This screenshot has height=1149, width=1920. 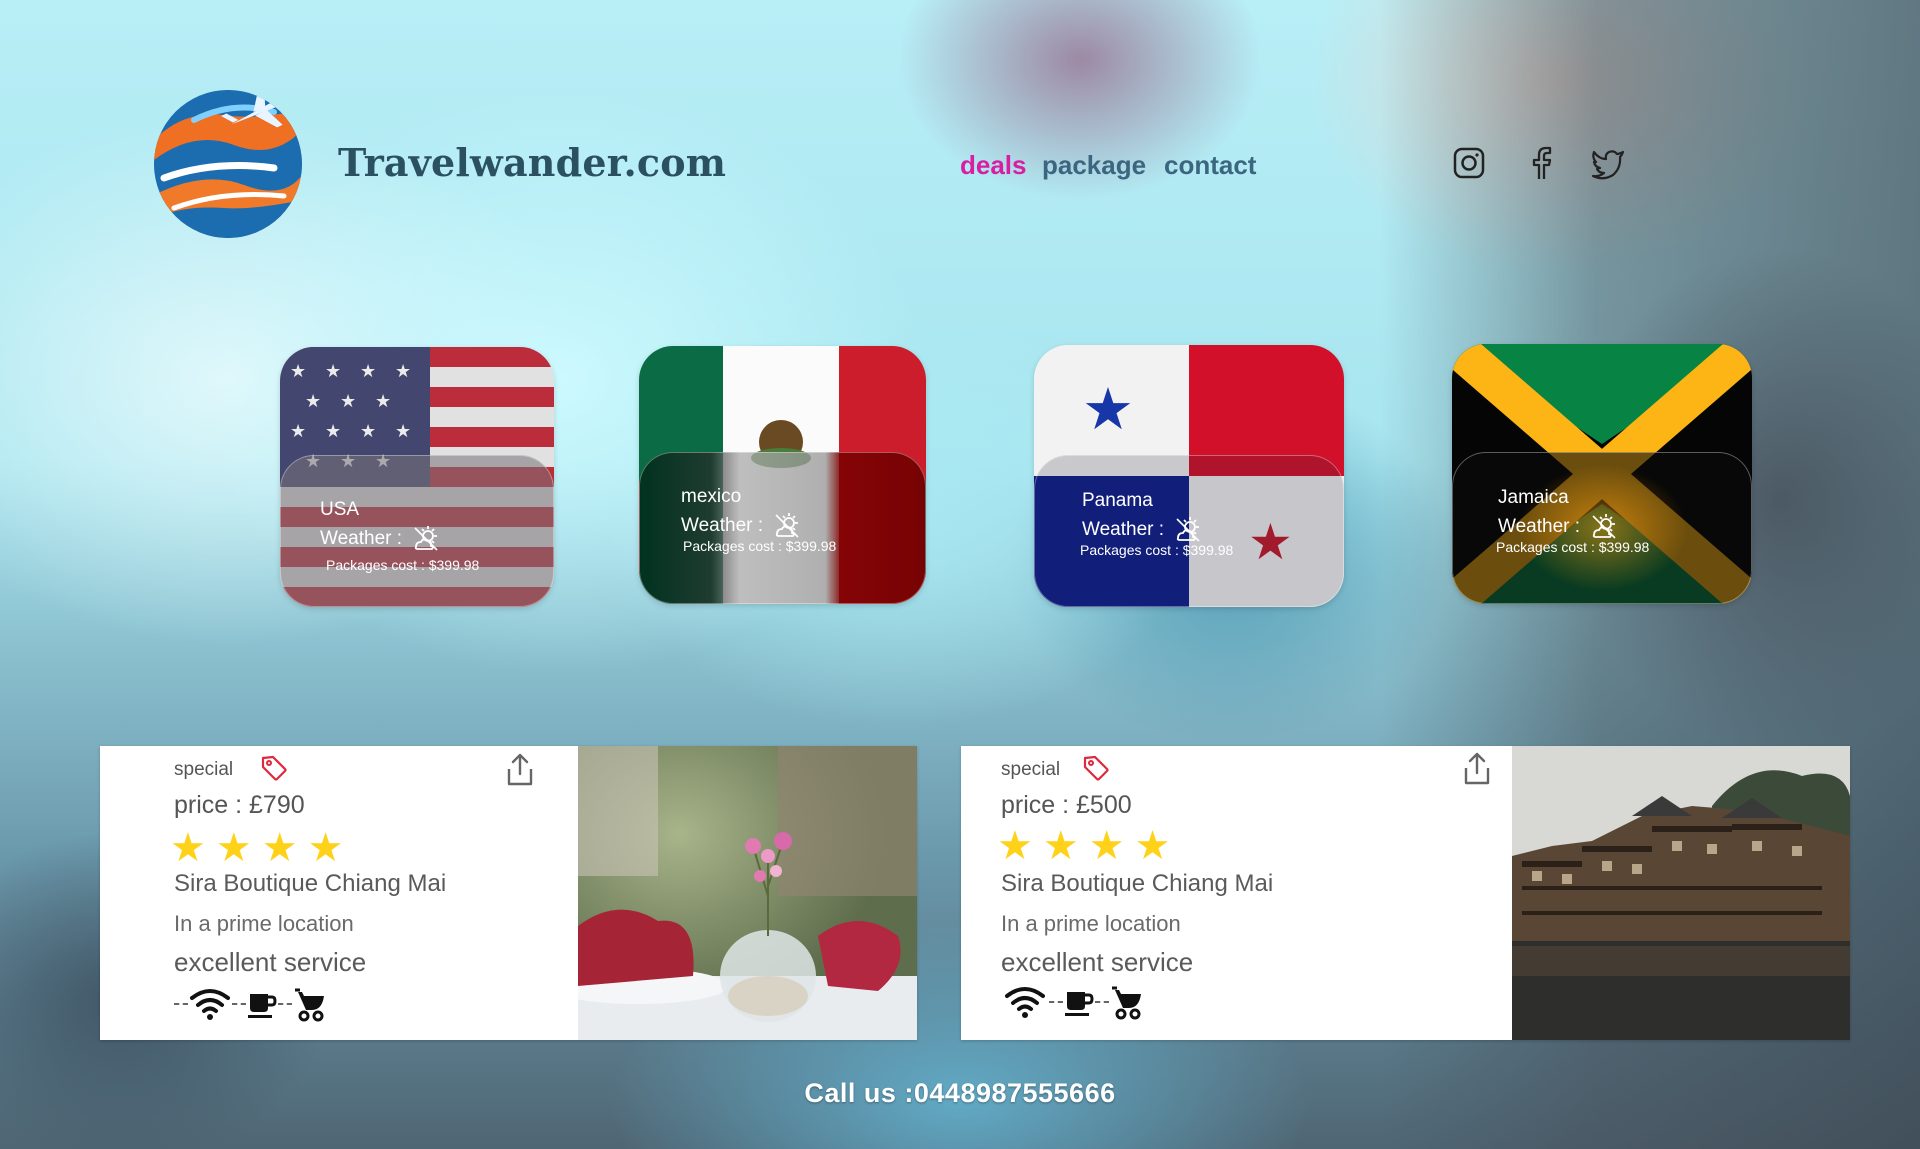 What do you see at coordinates (1469, 163) in the screenshot?
I see `instagram-icon` at bounding box center [1469, 163].